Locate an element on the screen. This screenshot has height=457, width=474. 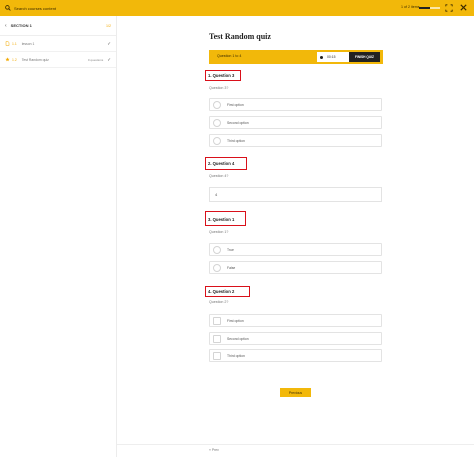
previous-button: Previous is located at coordinates (295, 392).